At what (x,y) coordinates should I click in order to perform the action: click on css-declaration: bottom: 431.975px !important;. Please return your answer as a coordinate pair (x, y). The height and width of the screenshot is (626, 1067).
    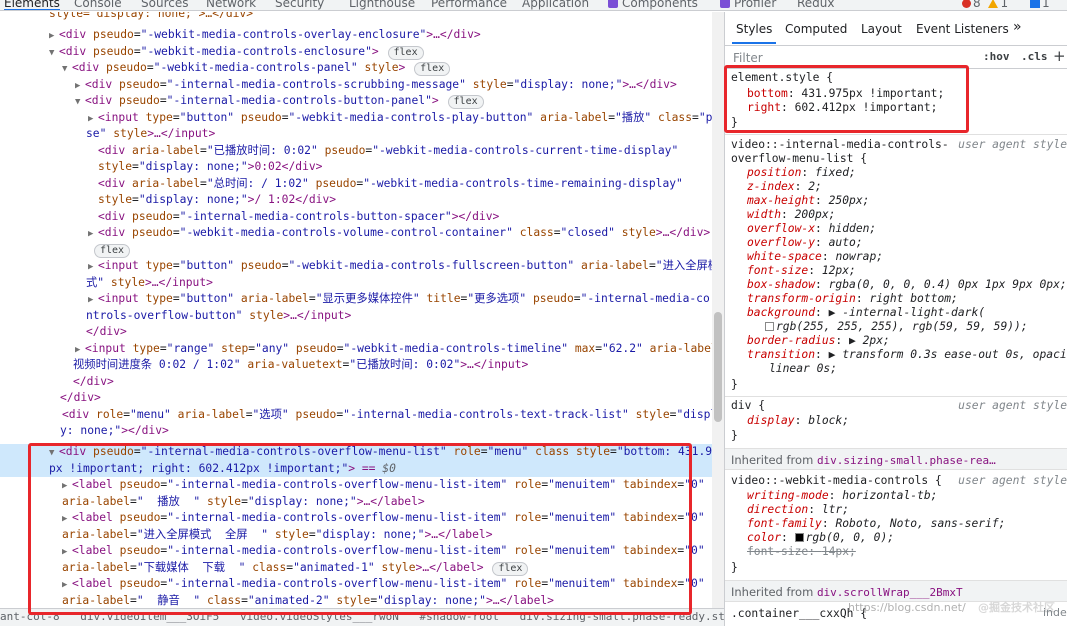
    Looking at the image, I should click on (845, 94).